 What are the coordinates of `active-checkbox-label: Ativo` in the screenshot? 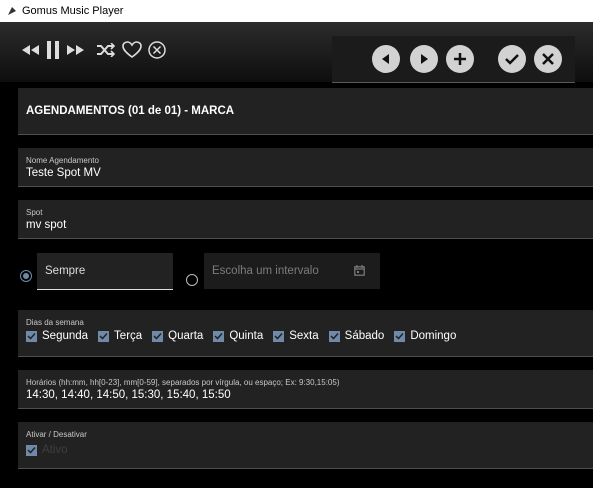 It's located at (55, 450).